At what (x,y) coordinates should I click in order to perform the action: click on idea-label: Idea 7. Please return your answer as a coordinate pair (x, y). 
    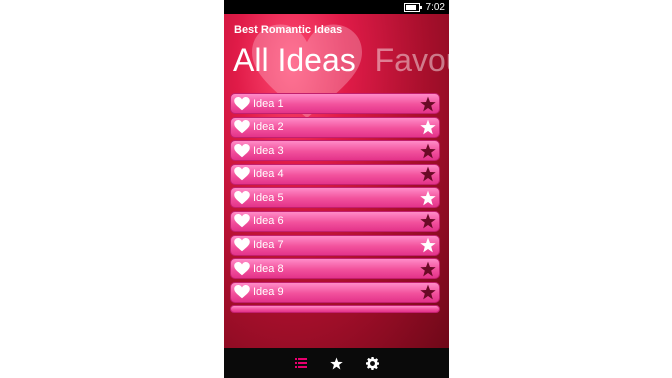
    Looking at the image, I should click on (268, 245).